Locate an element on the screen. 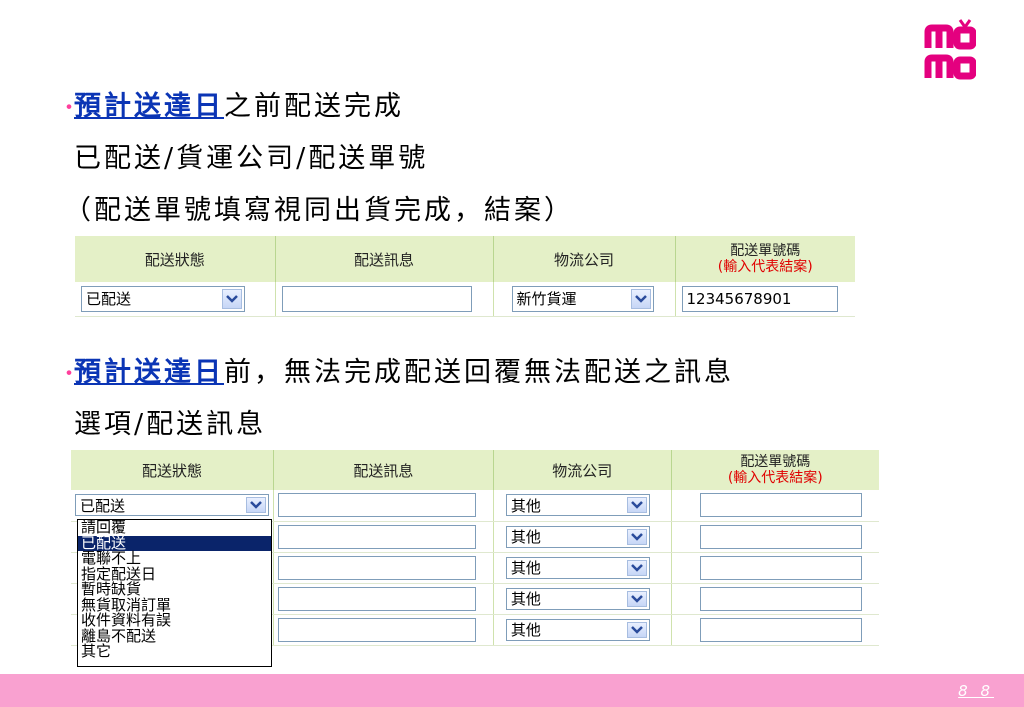 Image resolution: width=1024 pixels, height=707 pixels. table-row: 已配送 其他 is located at coordinates (475, 506).